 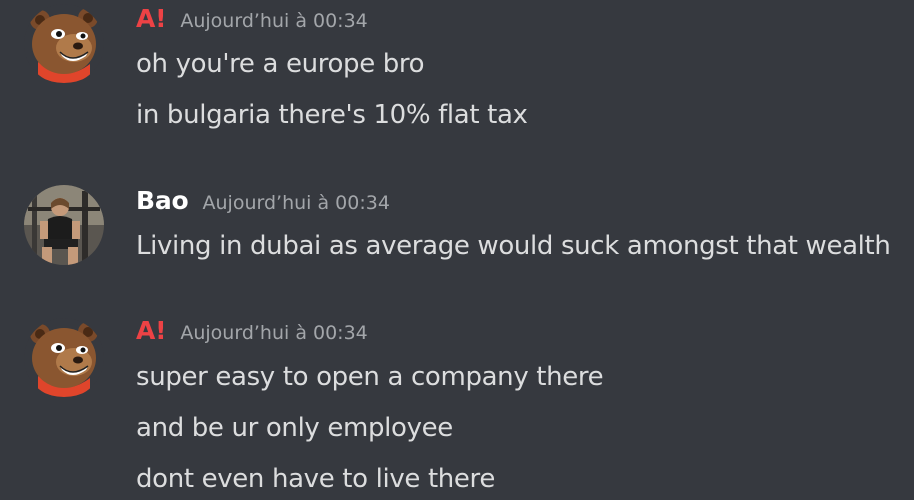 What do you see at coordinates (315, 479) in the screenshot?
I see `message-text: dont even have to live there` at bounding box center [315, 479].